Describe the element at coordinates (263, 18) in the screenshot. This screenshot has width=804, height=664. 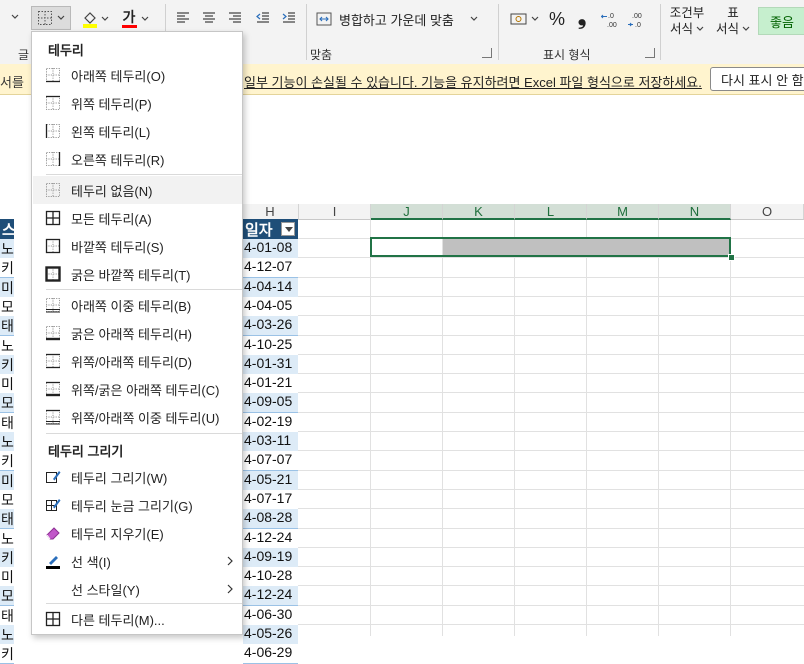
I see `decrease-indent-button` at that location.